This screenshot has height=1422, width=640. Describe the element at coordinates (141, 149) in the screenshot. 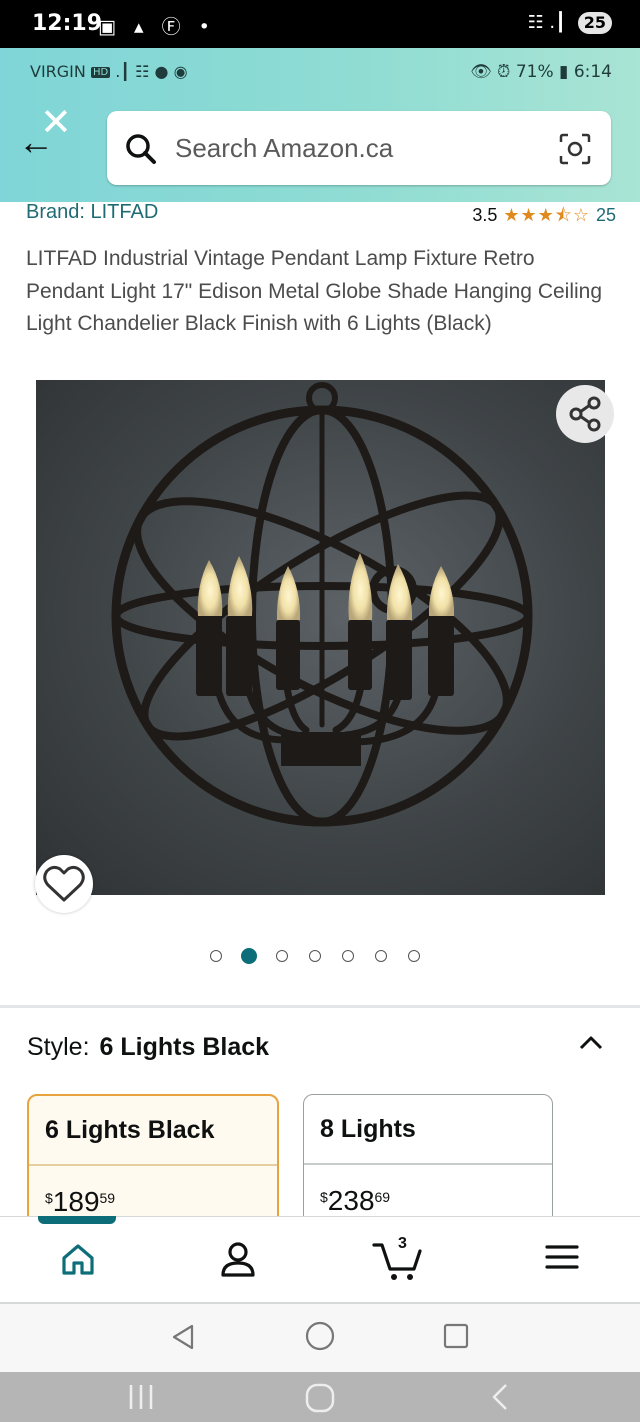

I see `search-icon` at that location.